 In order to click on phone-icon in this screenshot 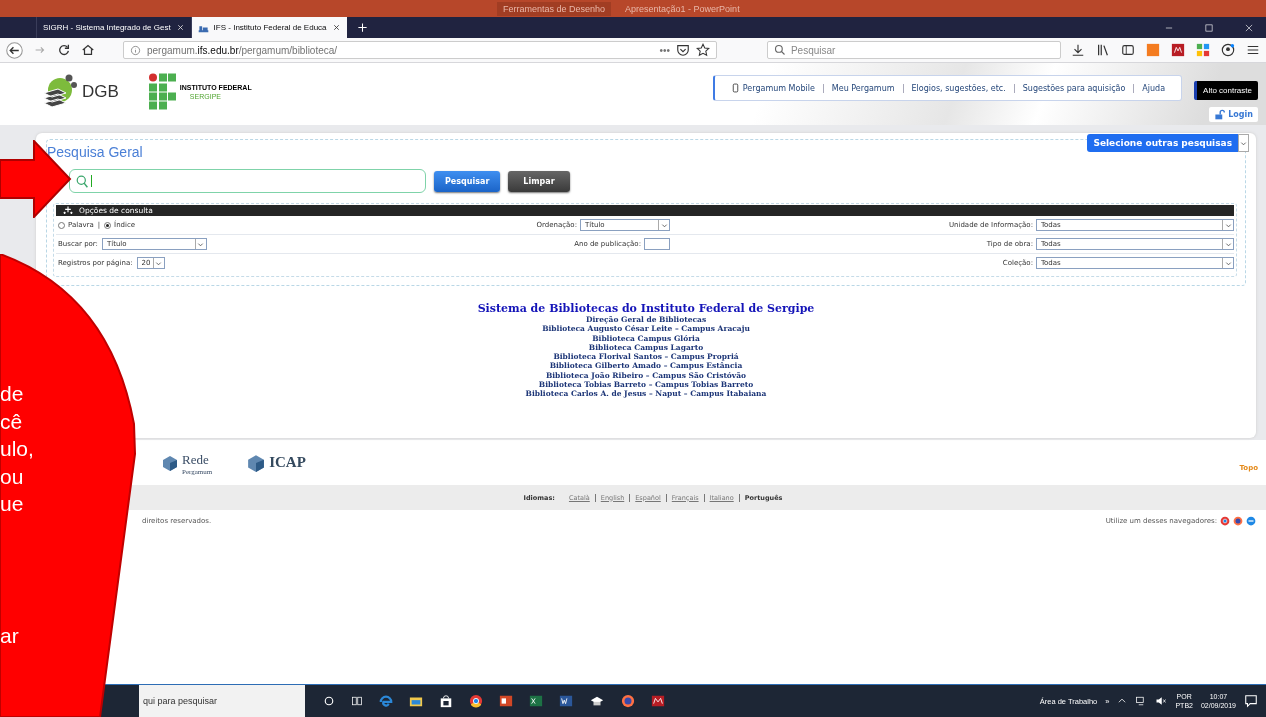, I will do `click(735, 88)`.